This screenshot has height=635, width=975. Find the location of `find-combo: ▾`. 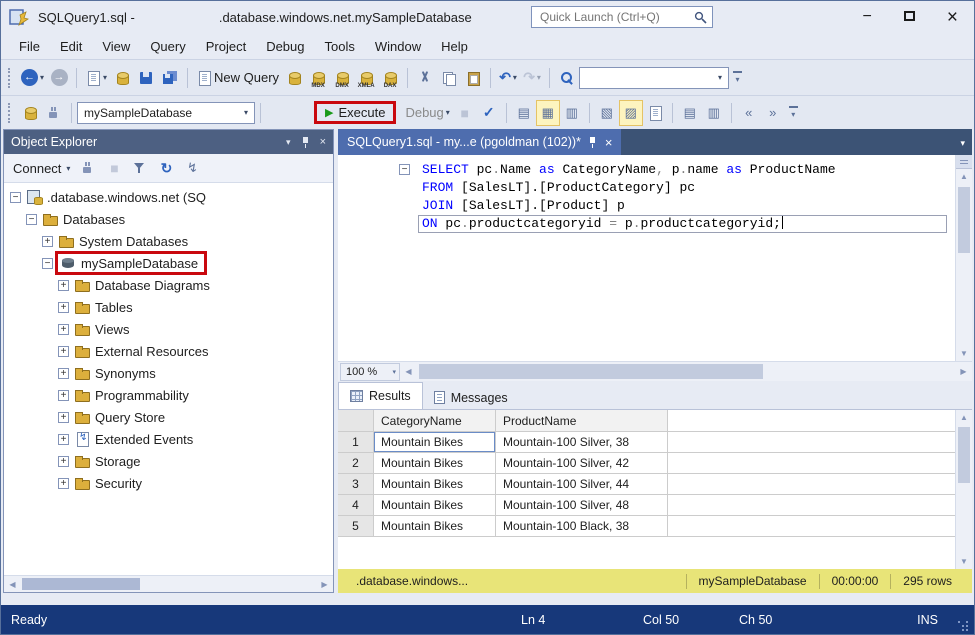

find-combo: ▾ is located at coordinates (654, 77).